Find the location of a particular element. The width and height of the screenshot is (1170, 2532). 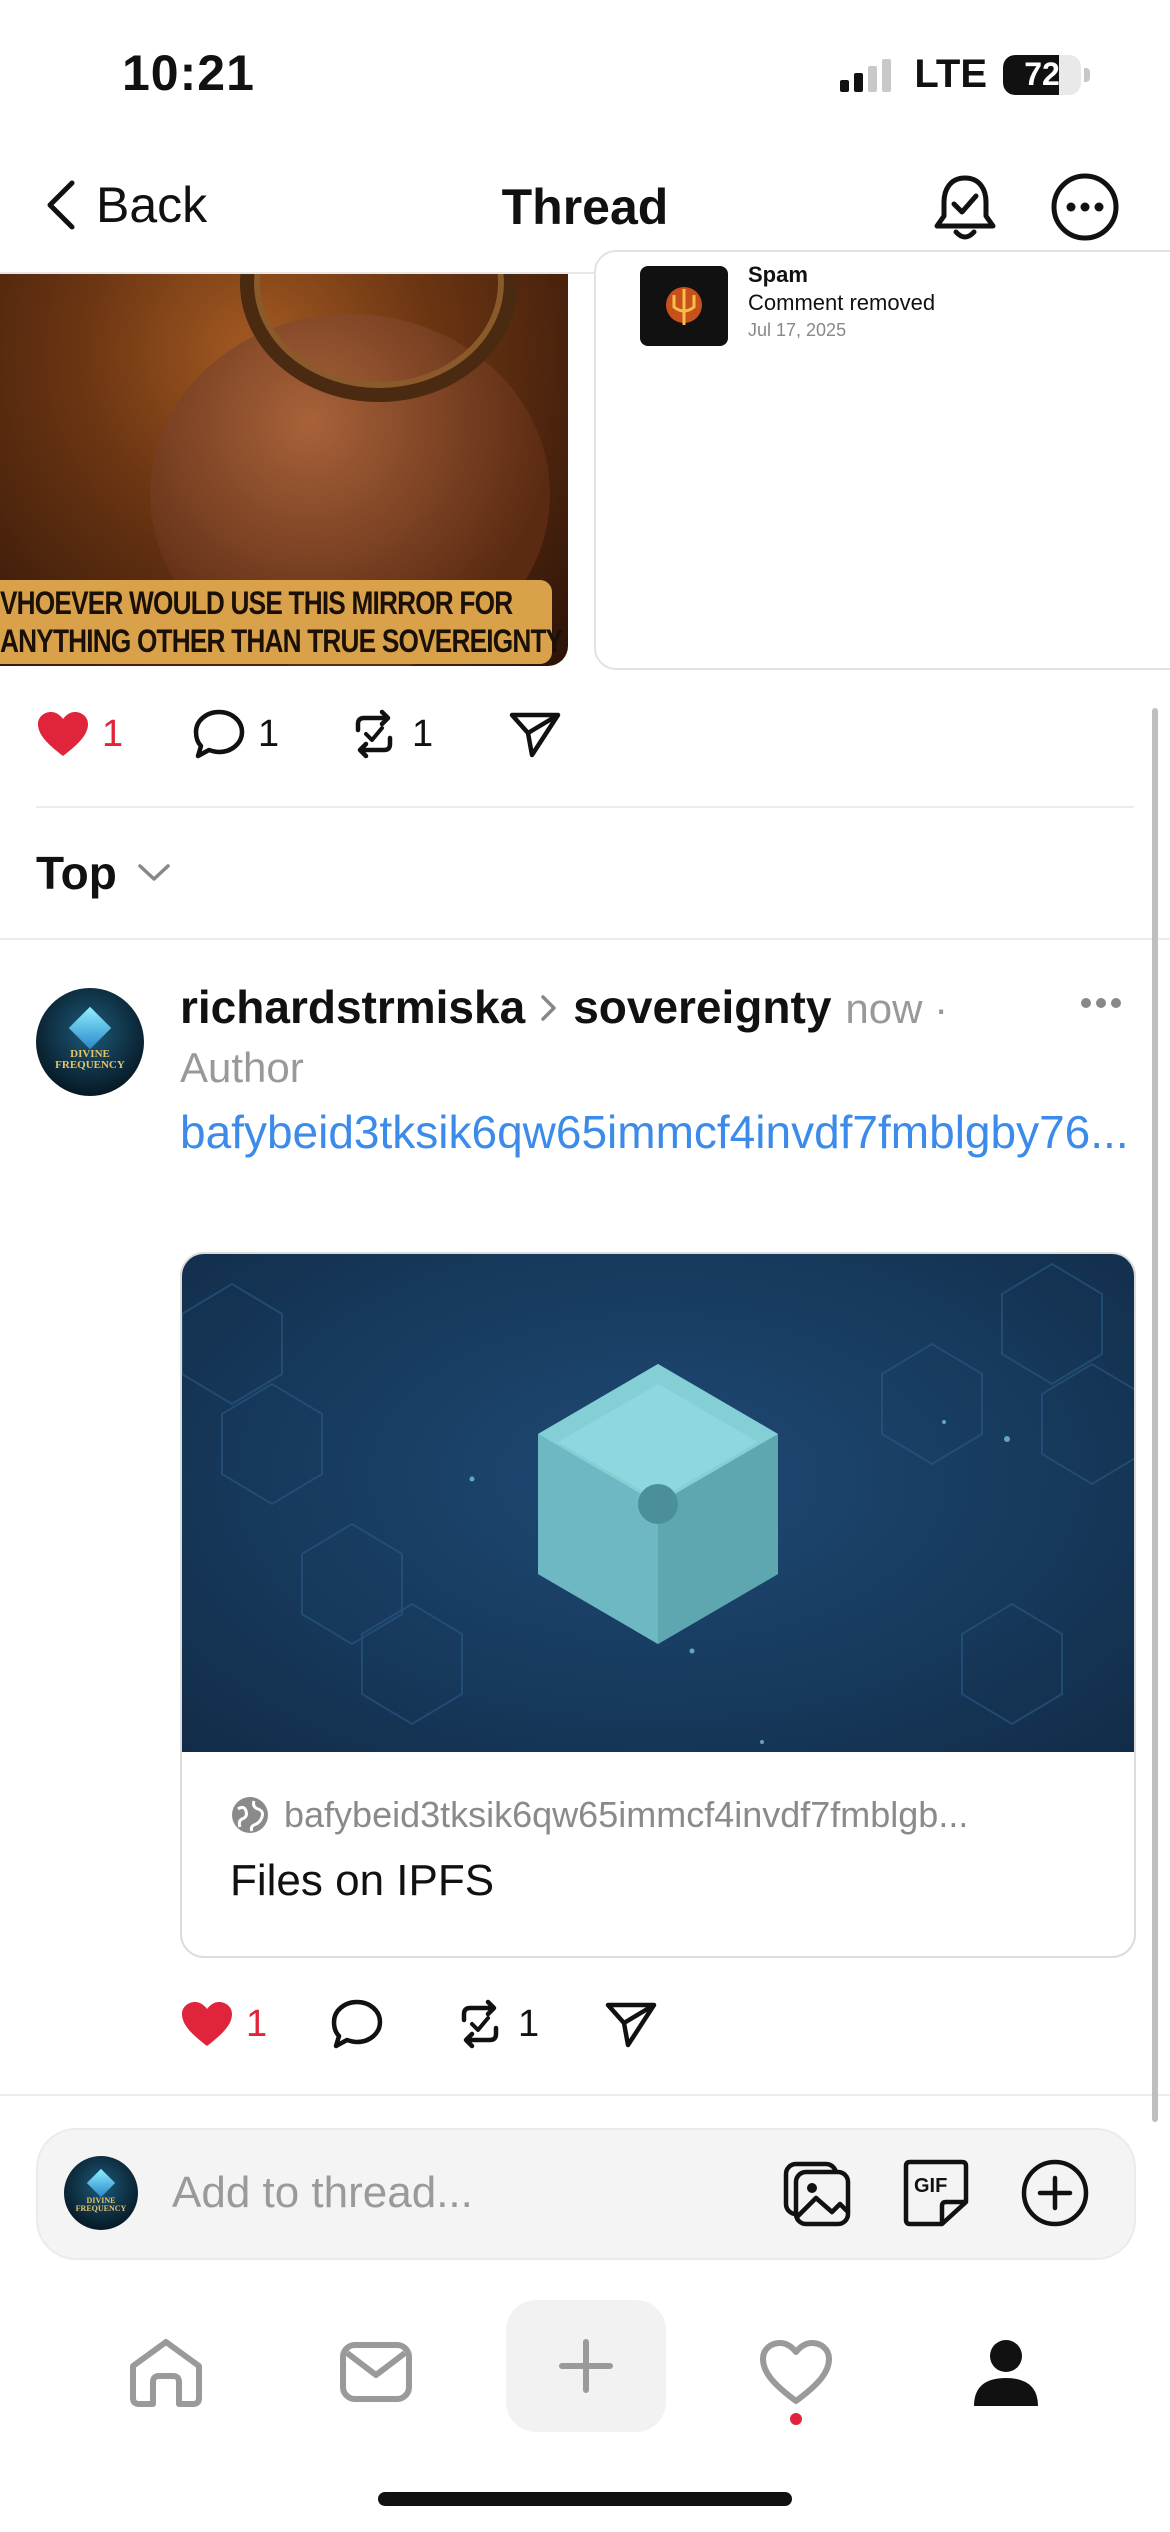

image-banner-line-1: VHOEVER WOULD USE THIS MIRROR FOR is located at coordinates (256, 603).